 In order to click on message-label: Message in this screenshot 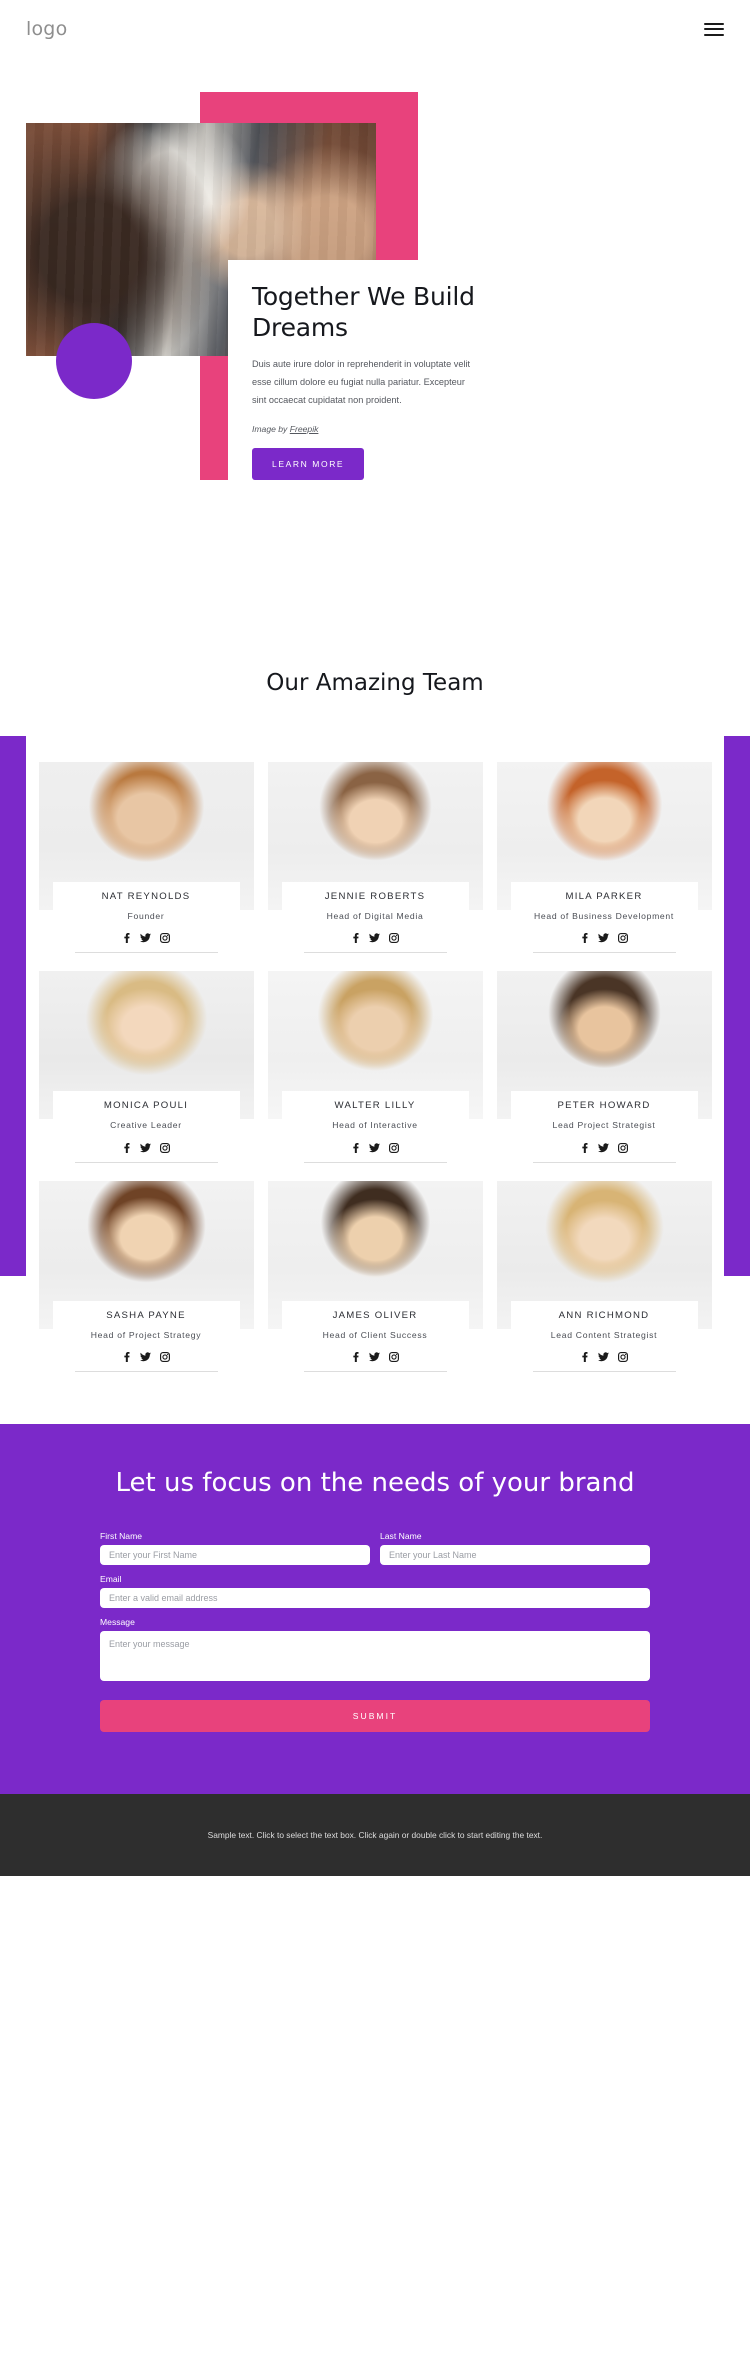, I will do `click(117, 1622)`.